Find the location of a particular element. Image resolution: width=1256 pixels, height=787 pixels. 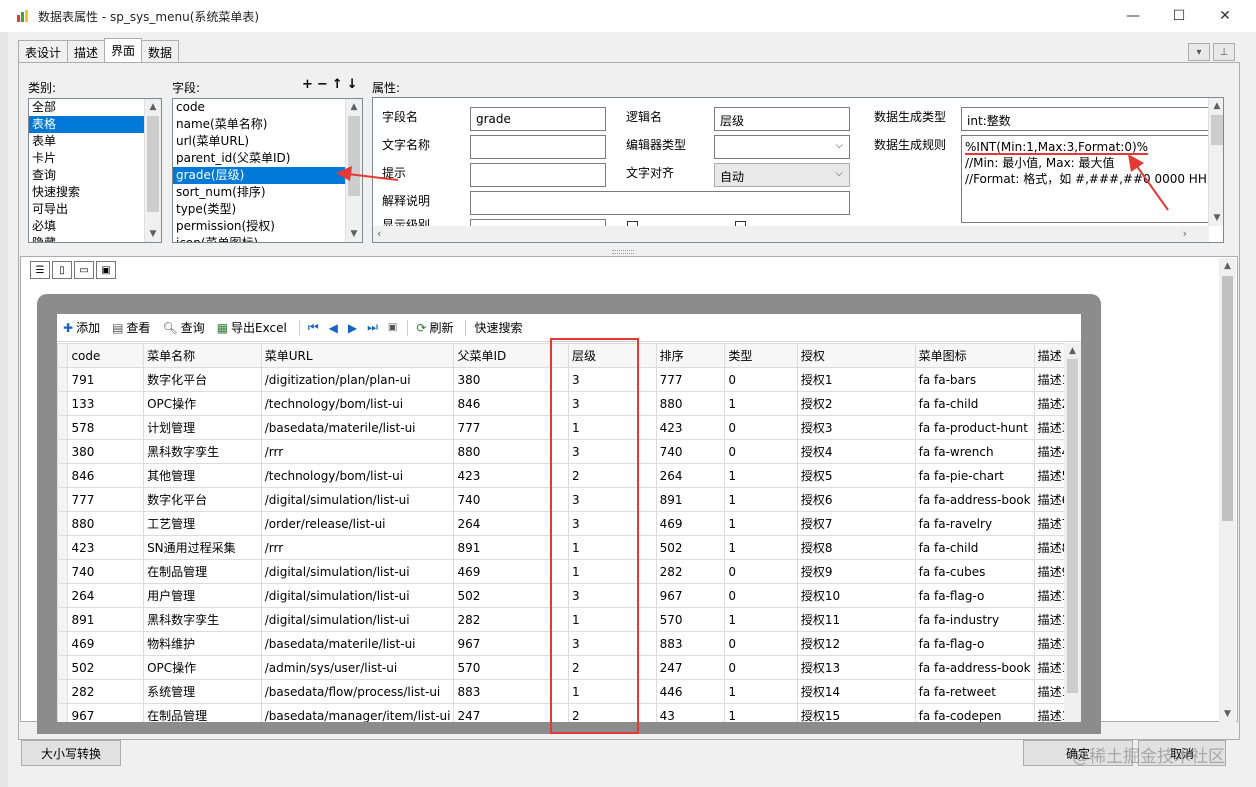

text-name-input is located at coordinates (538, 147).